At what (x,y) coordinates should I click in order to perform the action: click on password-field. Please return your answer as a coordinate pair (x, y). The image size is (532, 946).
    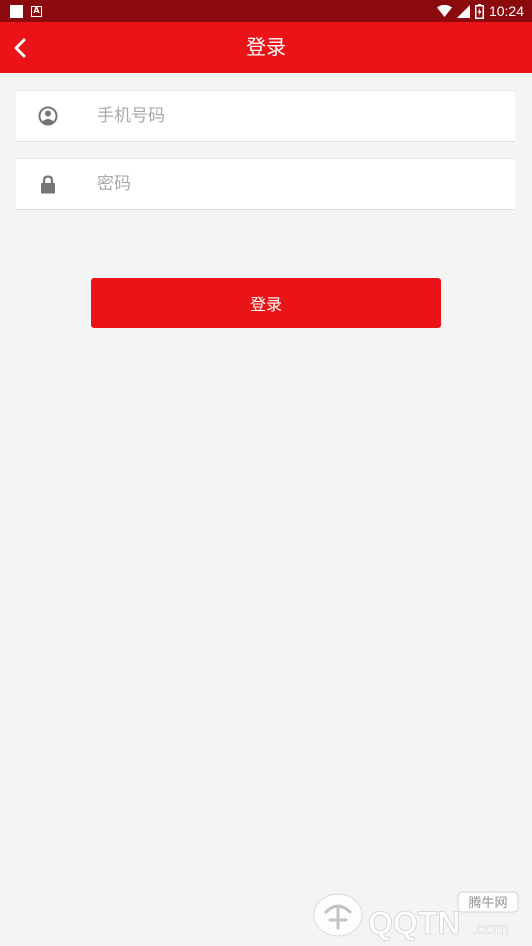
    Looking at the image, I should click on (265, 184).